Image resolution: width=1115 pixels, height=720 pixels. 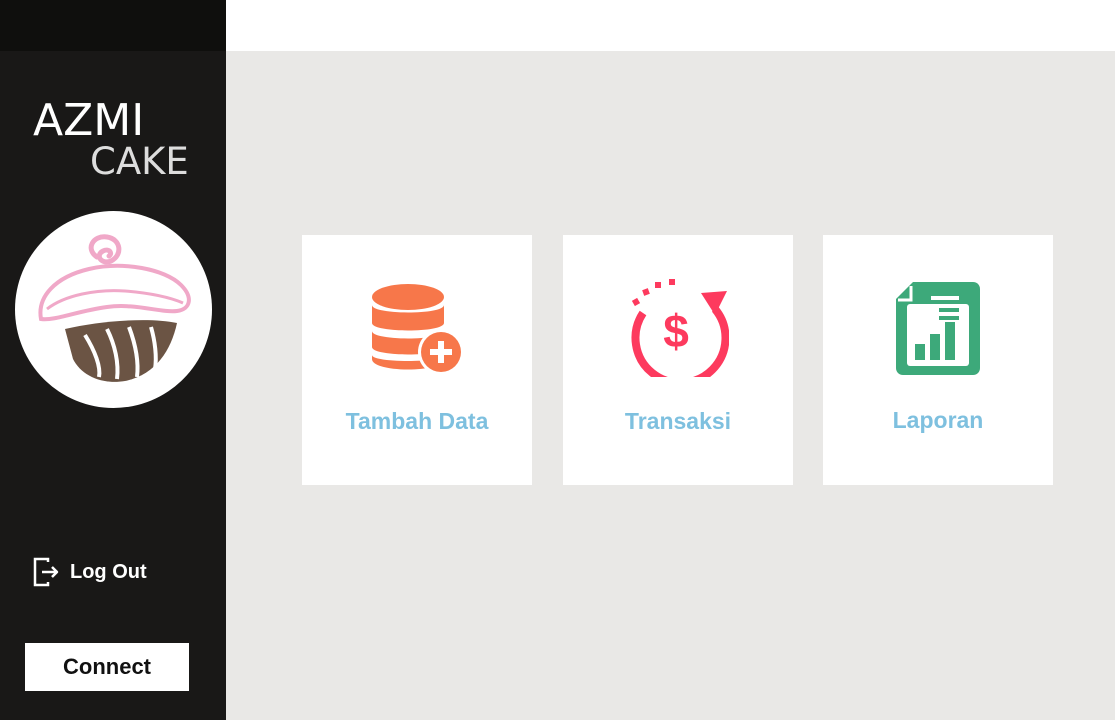 What do you see at coordinates (417, 421) in the screenshot?
I see `tambah-data-label: Tambah Data` at bounding box center [417, 421].